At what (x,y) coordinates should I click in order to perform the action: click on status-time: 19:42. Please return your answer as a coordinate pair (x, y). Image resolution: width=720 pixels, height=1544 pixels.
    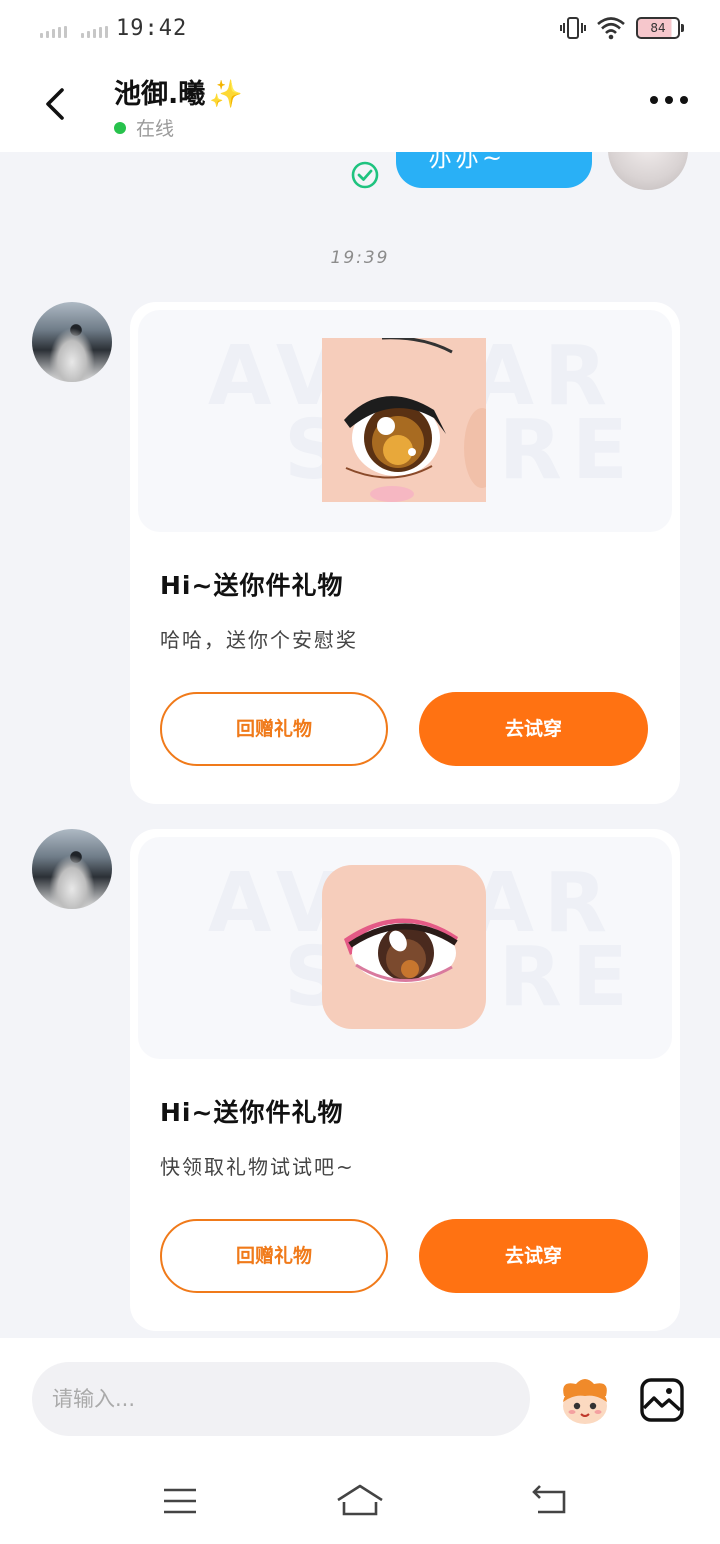
    Looking at the image, I should click on (152, 28).